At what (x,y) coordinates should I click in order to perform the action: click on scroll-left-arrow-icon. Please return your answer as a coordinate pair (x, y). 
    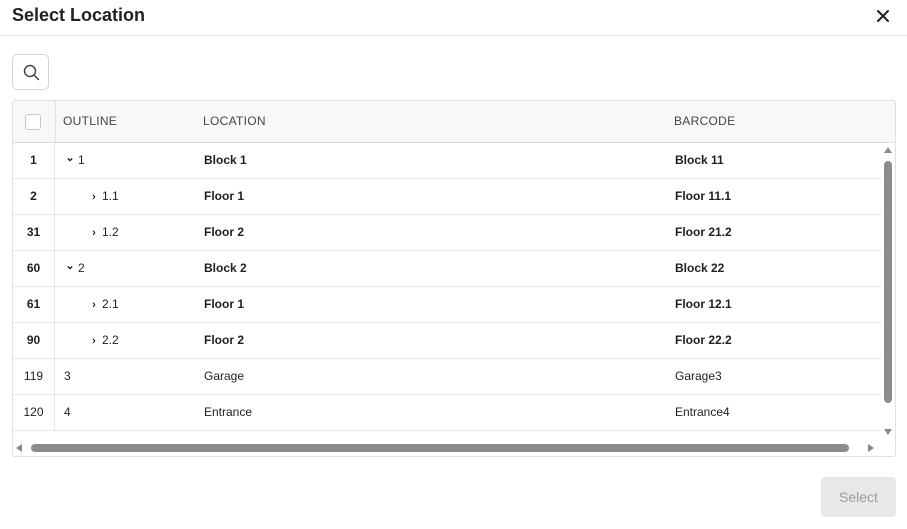
    Looking at the image, I should click on (19, 448).